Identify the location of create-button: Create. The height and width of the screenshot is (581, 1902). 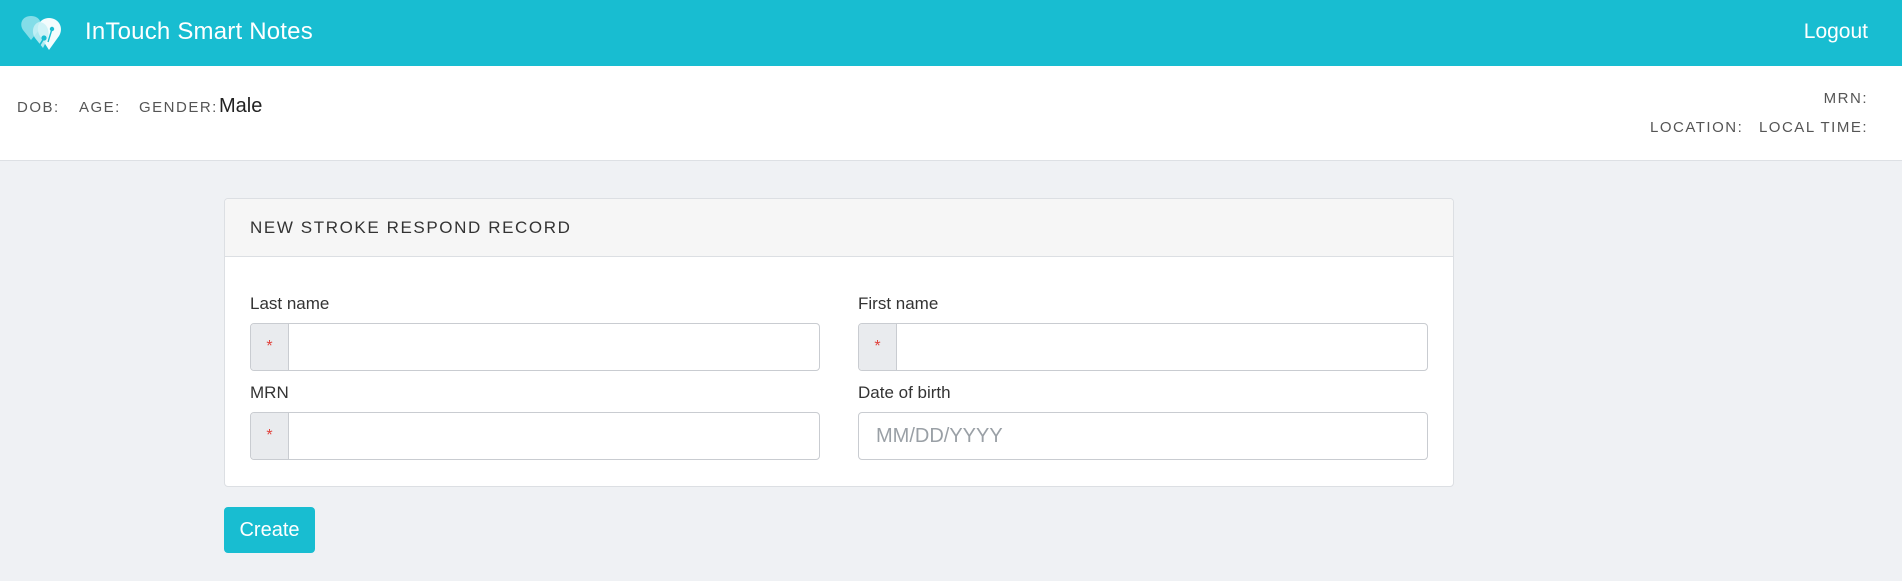
(269, 530).